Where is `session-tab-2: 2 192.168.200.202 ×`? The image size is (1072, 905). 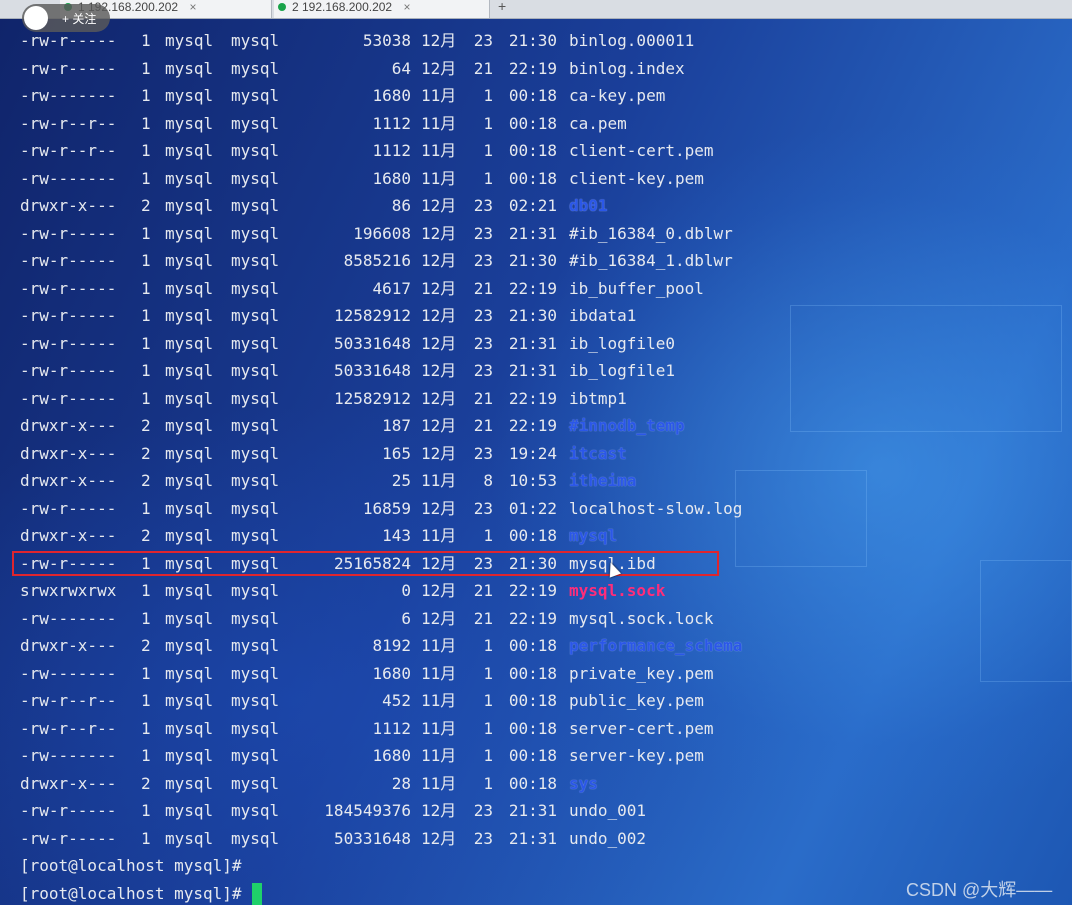
session-tab-2: 2 192.168.200.202 × is located at coordinates (382, 9).